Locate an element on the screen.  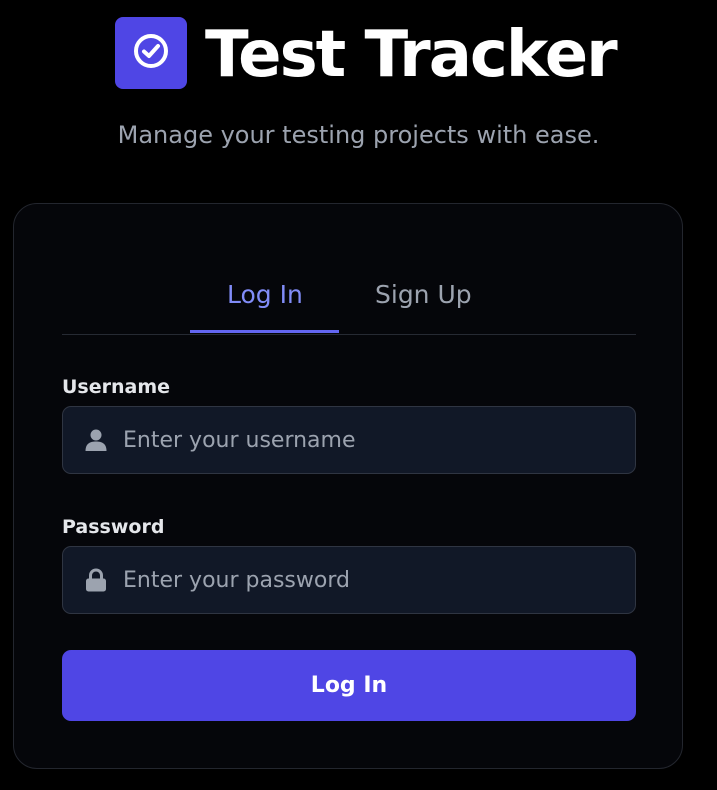
tab-signup: Sign Up is located at coordinates (423, 295).